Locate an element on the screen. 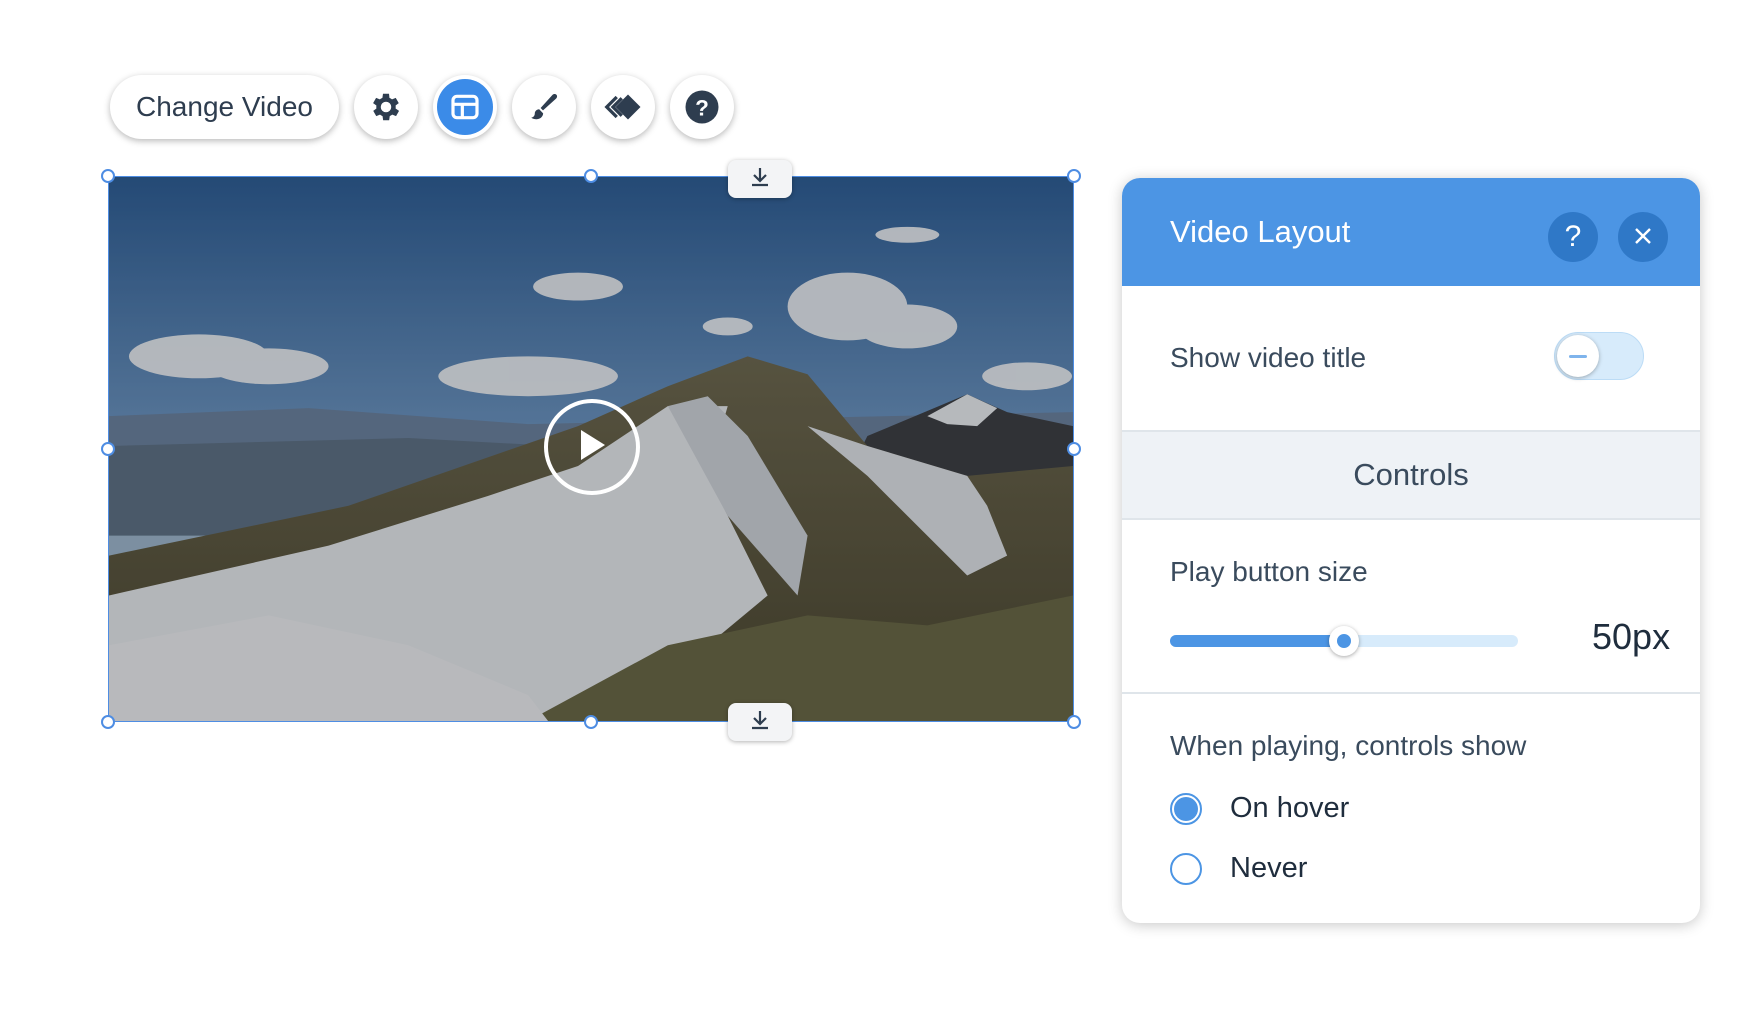  slider-thumb-dot is located at coordinates (1344, 641).